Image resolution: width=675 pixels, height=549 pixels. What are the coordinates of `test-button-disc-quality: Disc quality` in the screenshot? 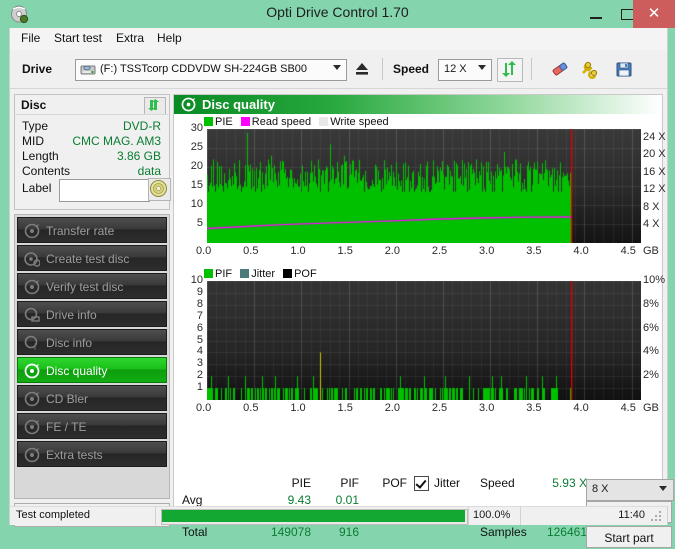 It's located at (92, 370).